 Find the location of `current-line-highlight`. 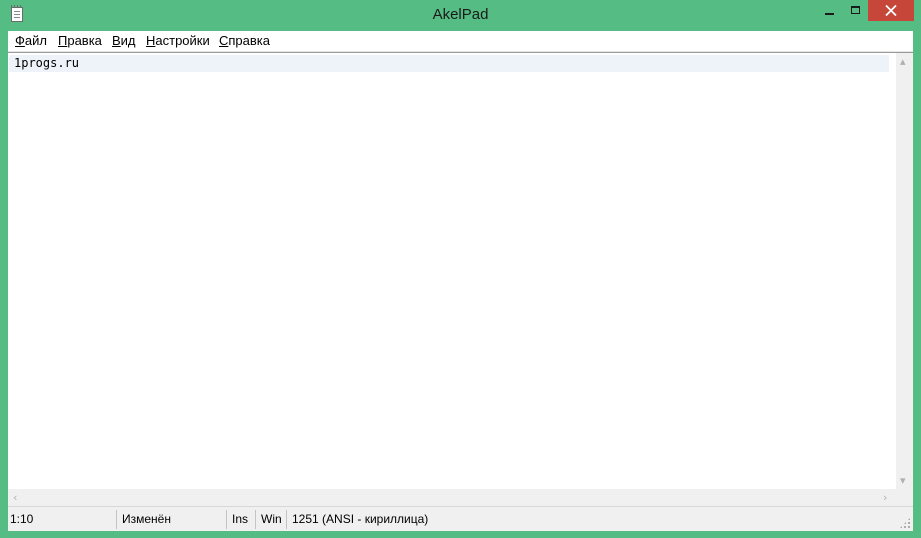

current-line-highlight is located at coordinates (449, 63).